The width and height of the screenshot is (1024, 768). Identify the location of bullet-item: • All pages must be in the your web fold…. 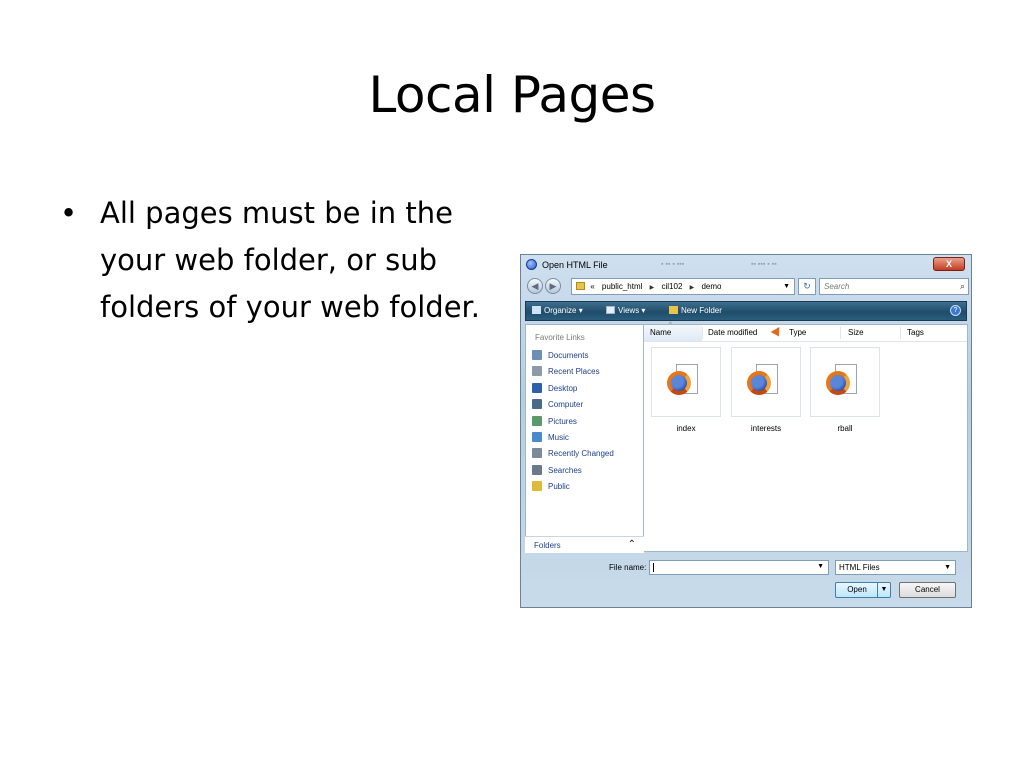
(280, 260).